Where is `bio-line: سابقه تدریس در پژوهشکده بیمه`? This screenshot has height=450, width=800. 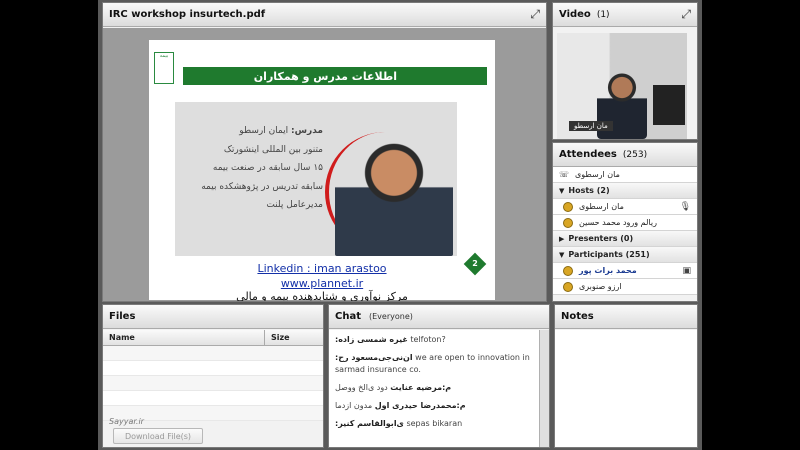 bio-line: سابقه تدریس در پژوهشکده بیمه is located at coordinates (262, 186).